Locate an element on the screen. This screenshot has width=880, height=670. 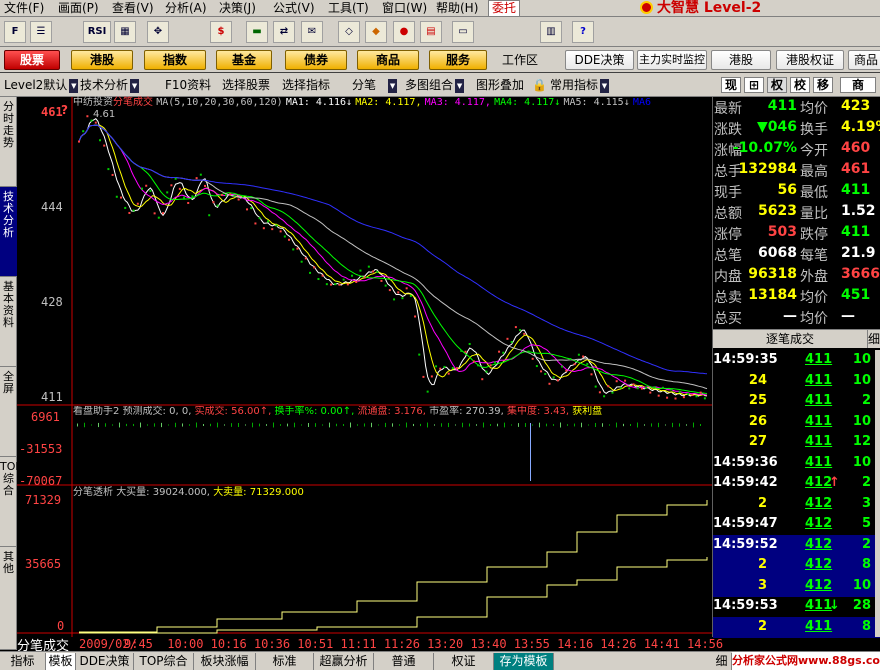
quote-value: 6068 is located at coordinates (777, 253).